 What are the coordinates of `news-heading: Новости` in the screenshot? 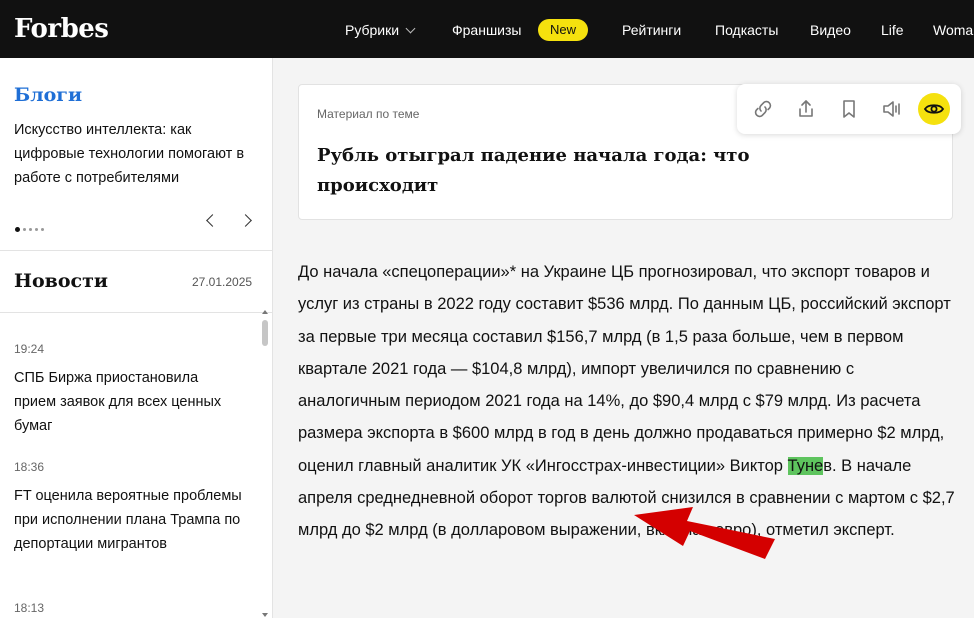 It's located at (61, 281).